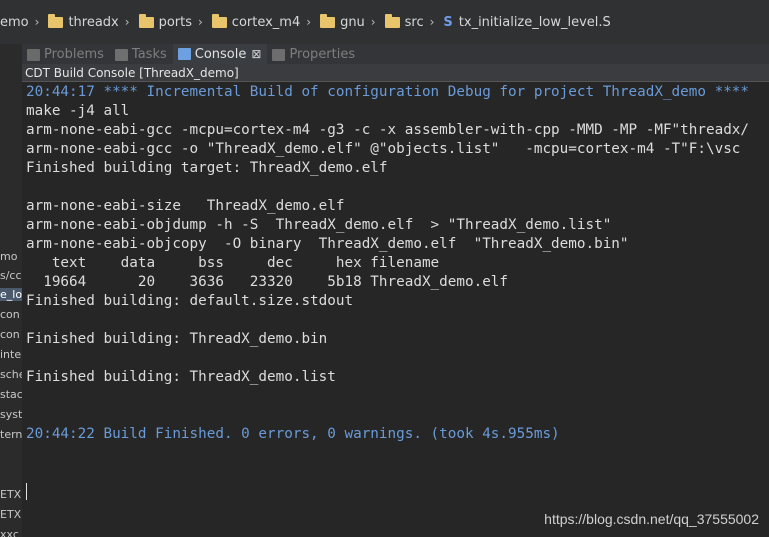  Describe the element at coordinates (395, 73) in the screenshot. I see `console-title: CDT Build Console [ThreadX_demo]` at that location.